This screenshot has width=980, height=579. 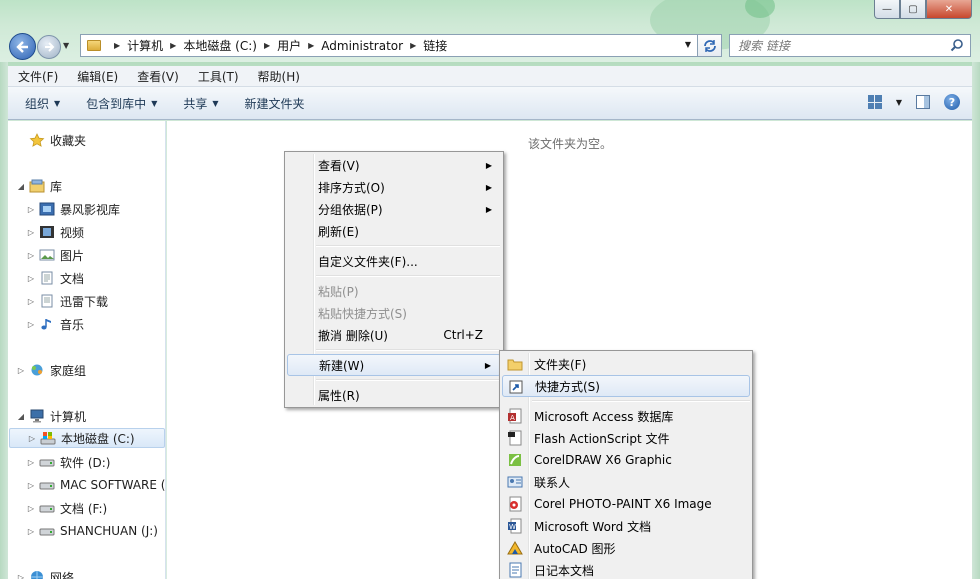 What do you see at coordinates (887, 9) in the screenshot?
I see `minimize-button: —` at bounding box center [887, 9].